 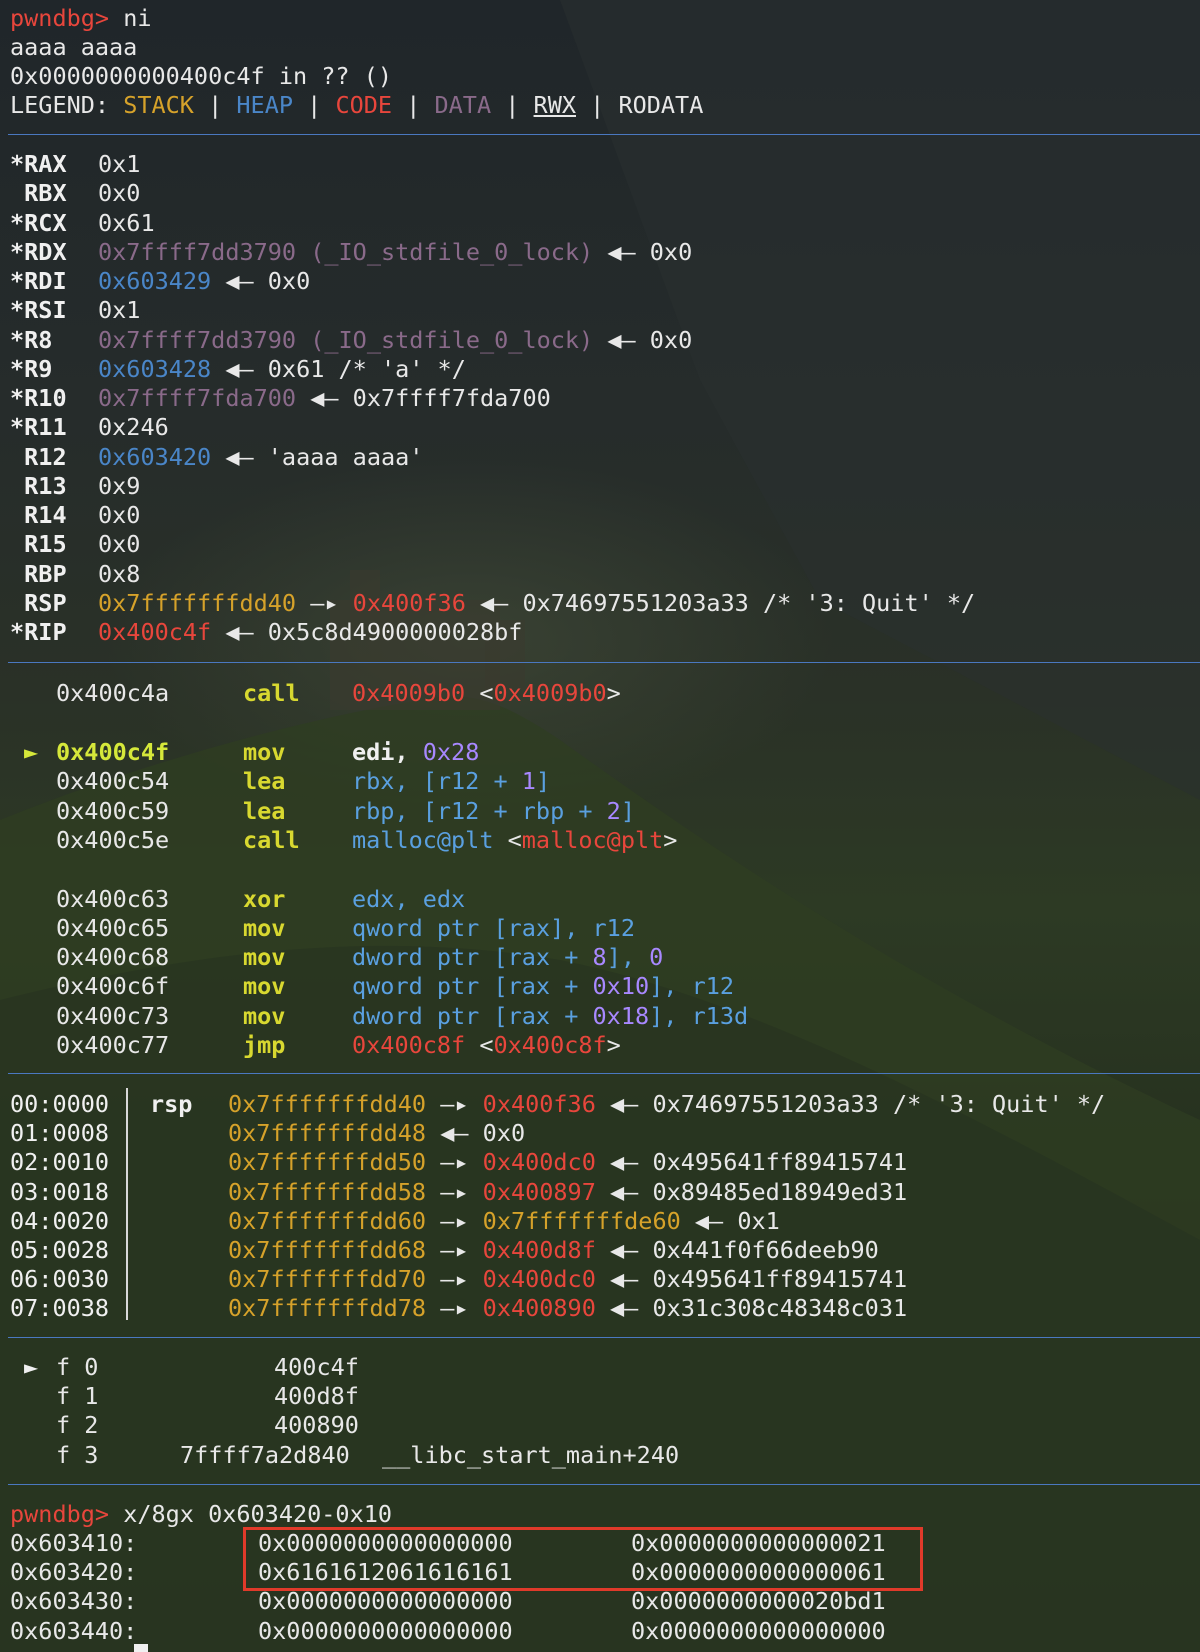 What do you see at coordinates (317, 456) in the screenshot?
I see `register-deref: ◀— 'aaaa aaaa'` at bounding box center [317, 456].